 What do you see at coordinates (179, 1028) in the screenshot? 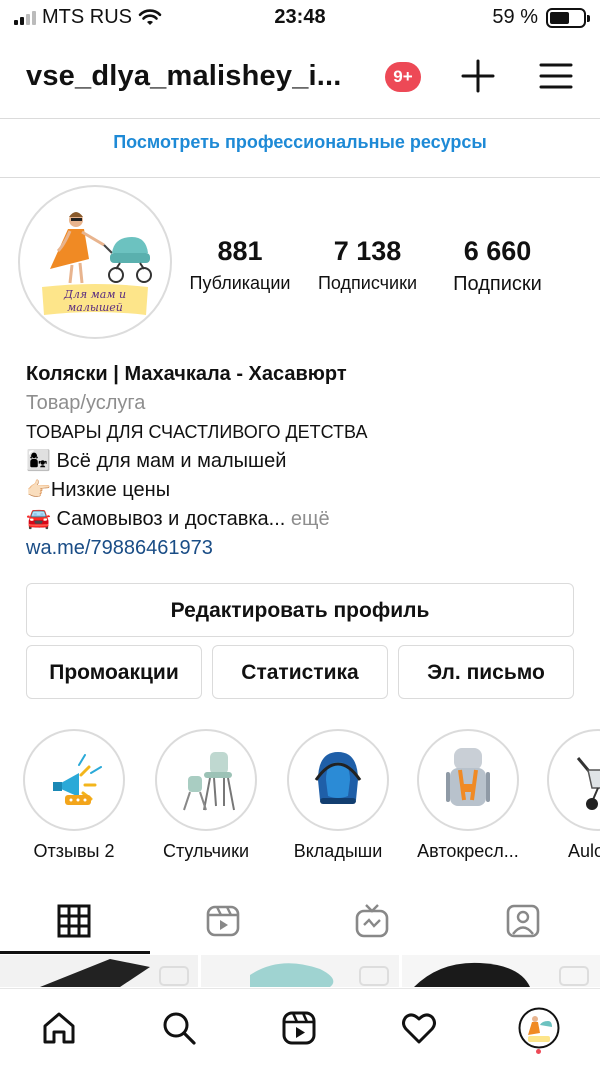
I see `search-icon` at bounding box center [179, 1028].